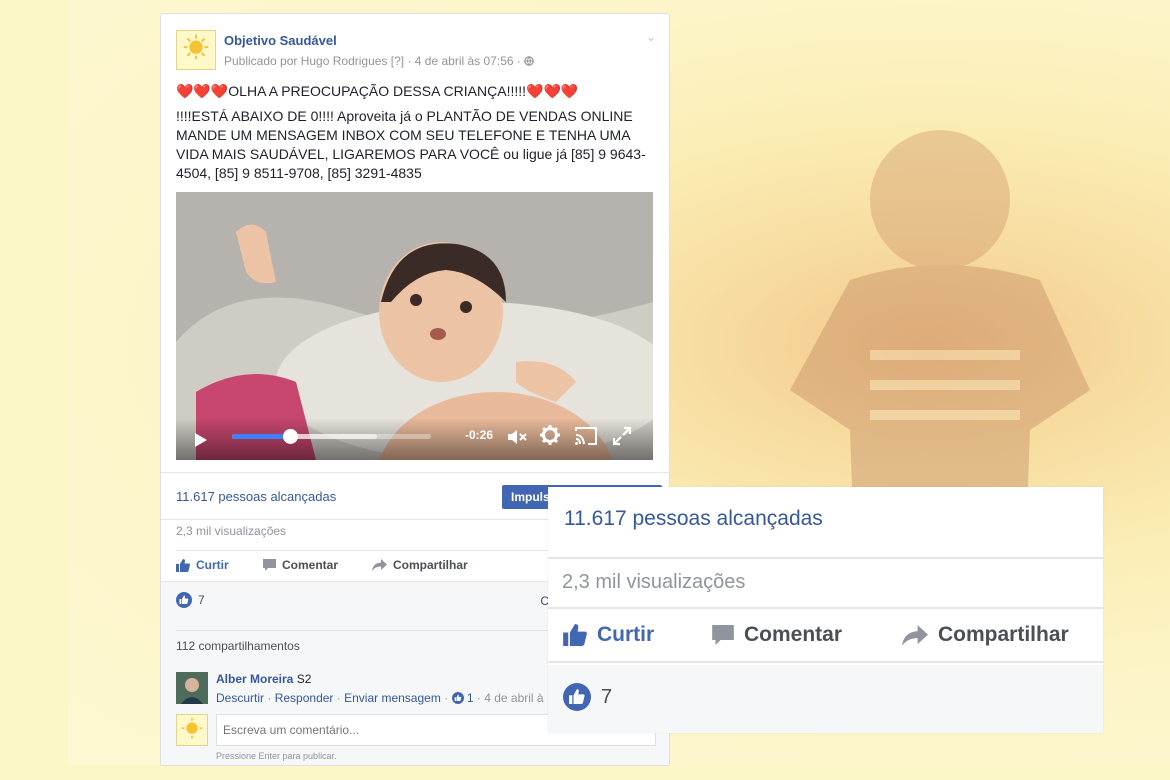 Image resolution: width=1170 pixels, height=780 pixels. I want to click on chevron-down-icon: ⌄, so click(651, 37).